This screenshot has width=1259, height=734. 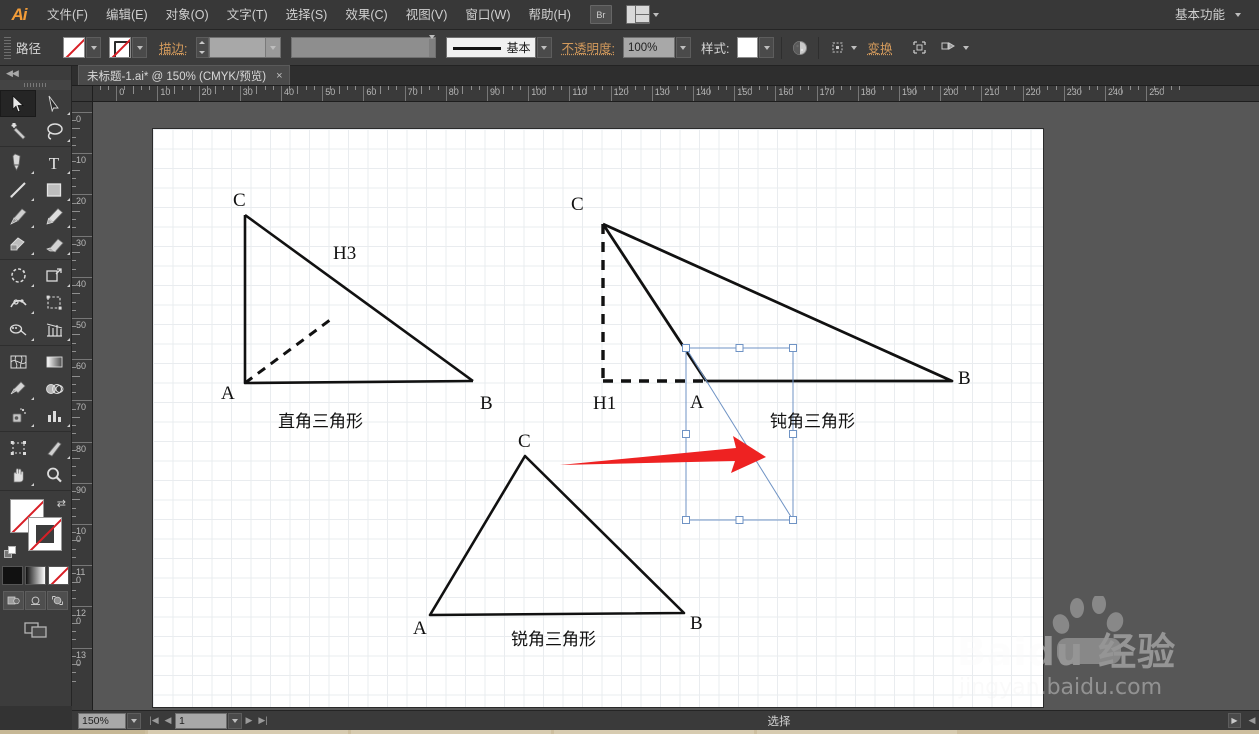 What do you see at coordinates (12, 575) in the screenshot?
I see `color-mode-button` at bounding box center [12, 575].